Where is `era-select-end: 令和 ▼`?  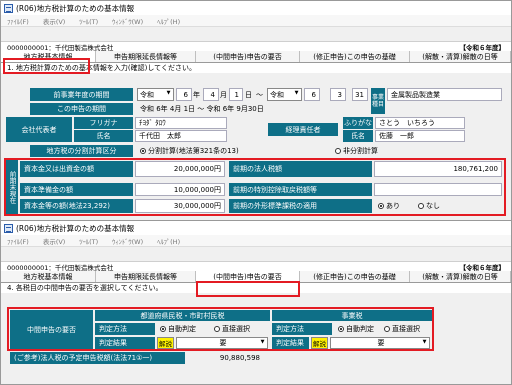
era-select-end: 令和 ▼ is located at coordinates (284, 94).